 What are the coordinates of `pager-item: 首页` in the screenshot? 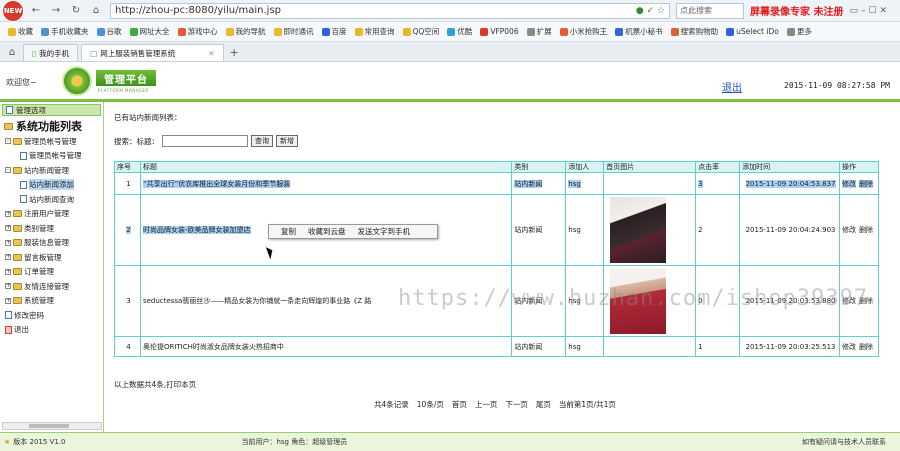 It's located at (459, 404).